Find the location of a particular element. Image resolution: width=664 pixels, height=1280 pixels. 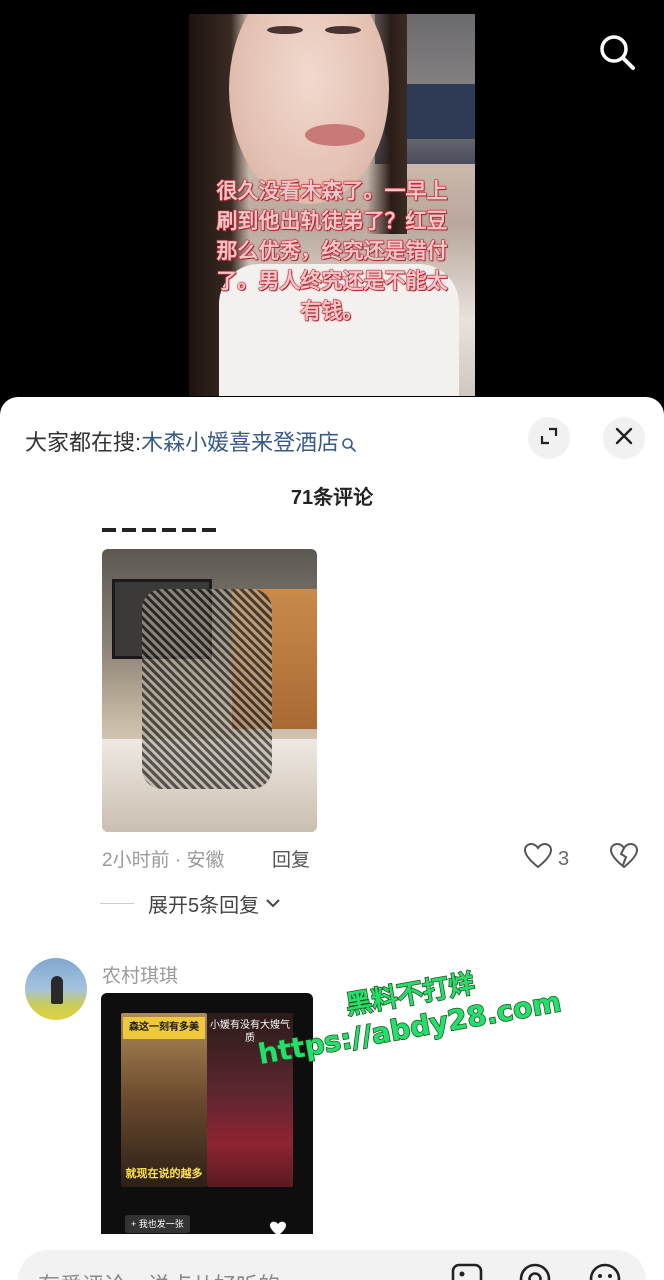

lips is located at coordinates (335, 135).